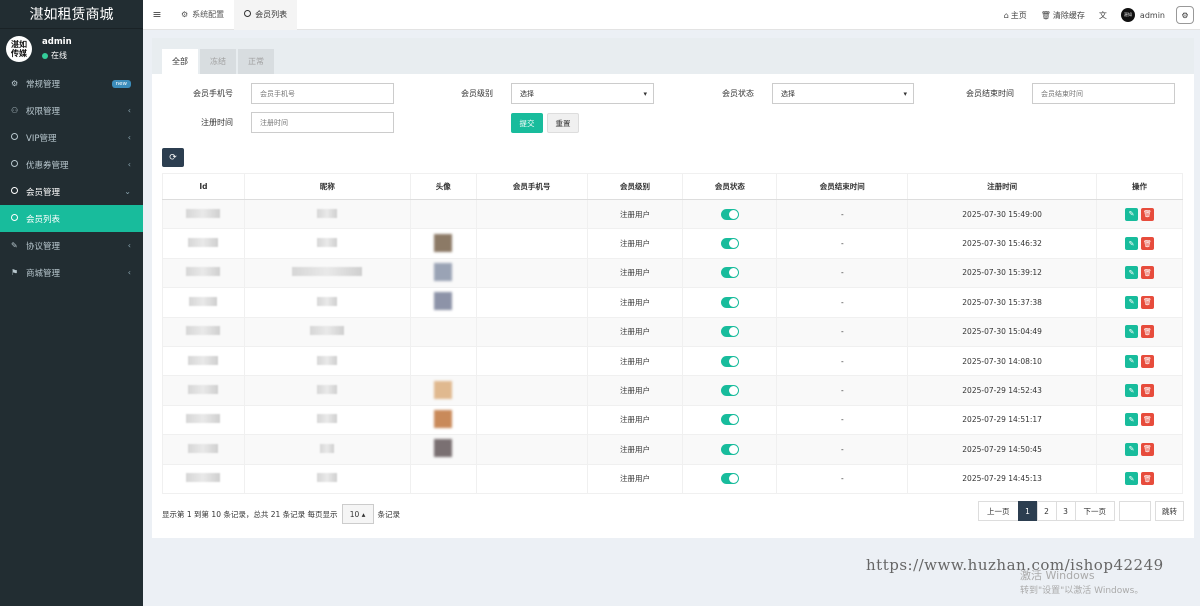  I want to click on page-3-button: 3, so click(1065, 511).